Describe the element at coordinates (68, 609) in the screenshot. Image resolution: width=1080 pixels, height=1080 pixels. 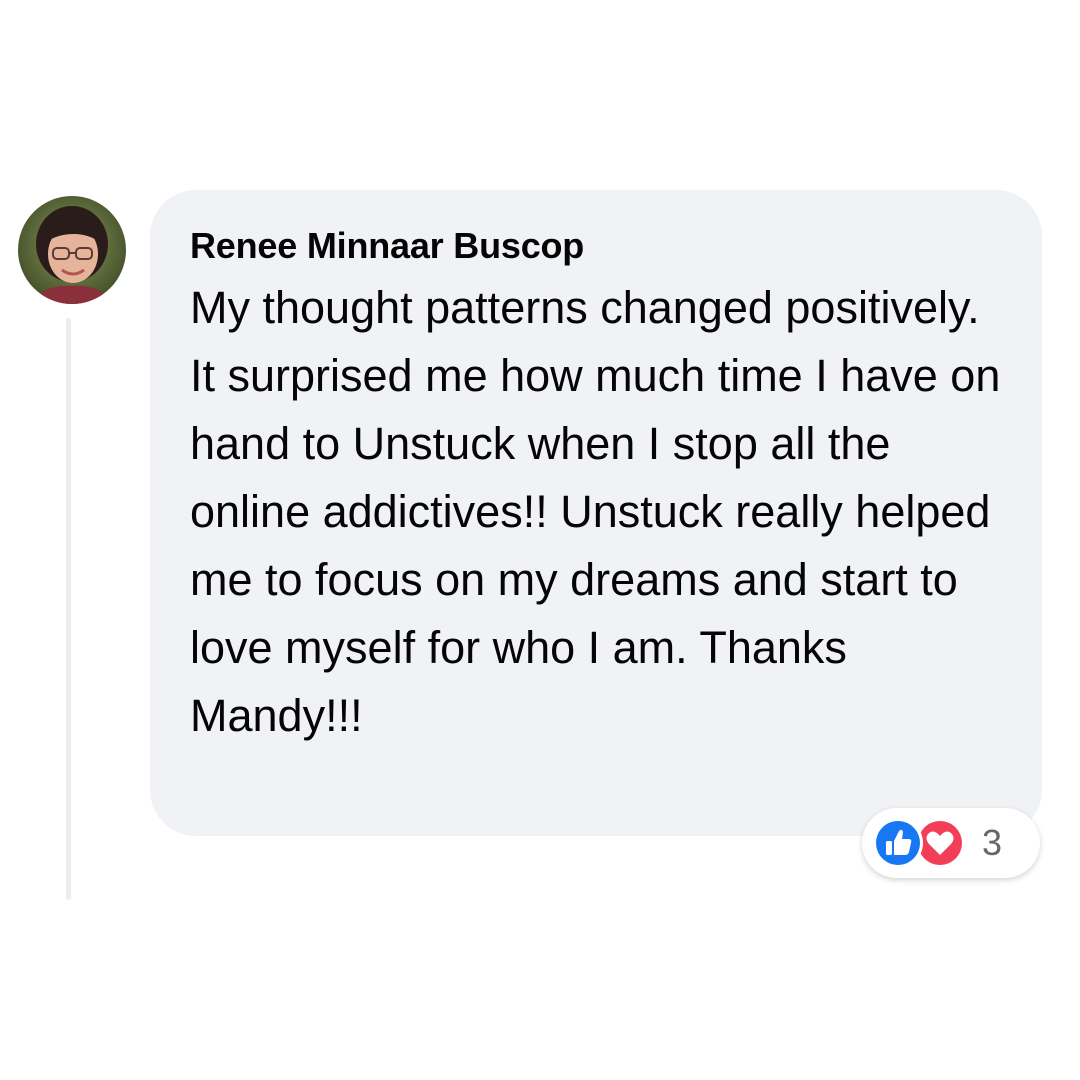
I see `thread-line` at that location.